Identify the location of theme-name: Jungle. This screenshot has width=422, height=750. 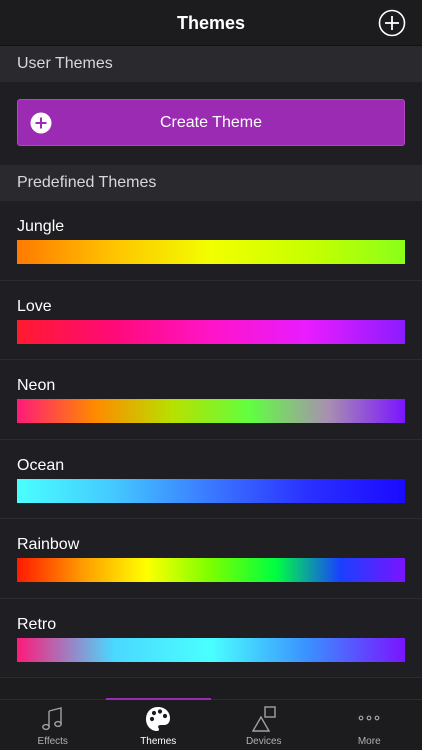
(41, 226).